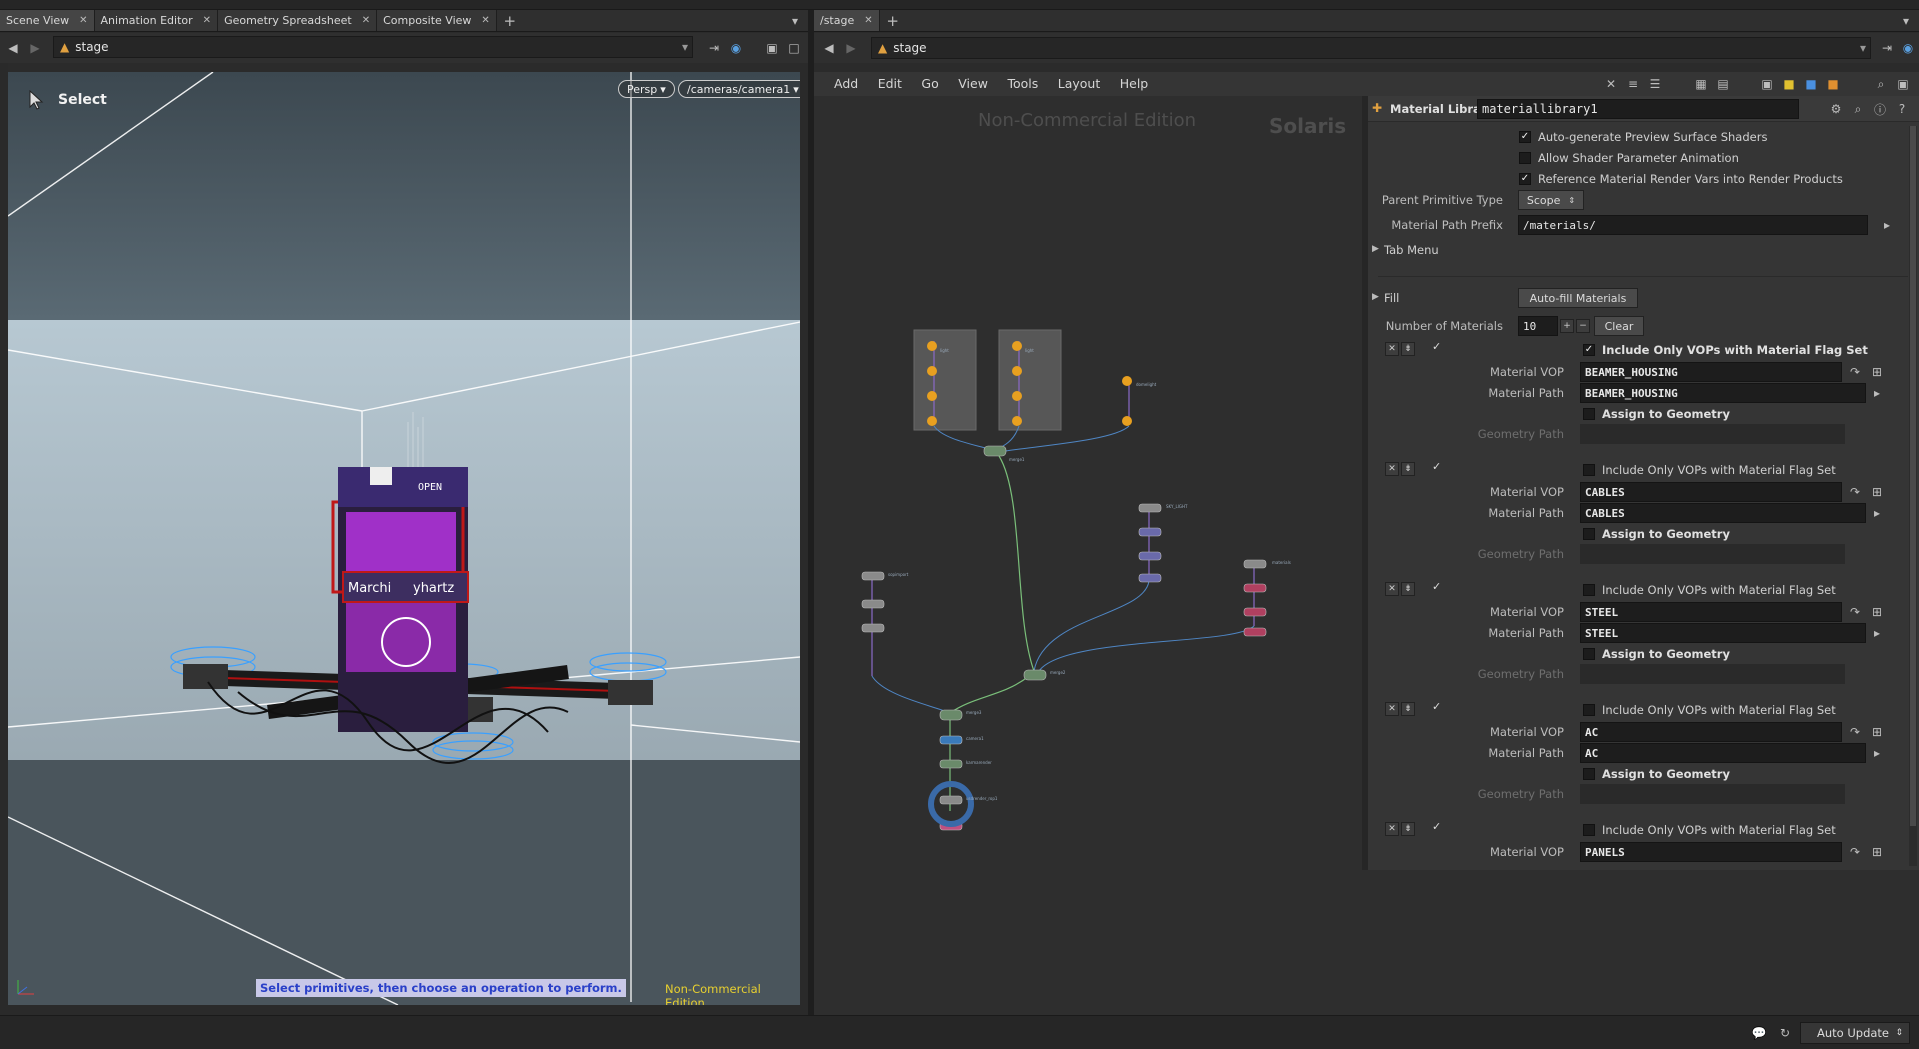 This screenshot has width=1919, height=1049. What do you see at coordinates (1913, 476) in the screenshot?
I see `scrollbar-thumb` at bounding box center [1913, 476].